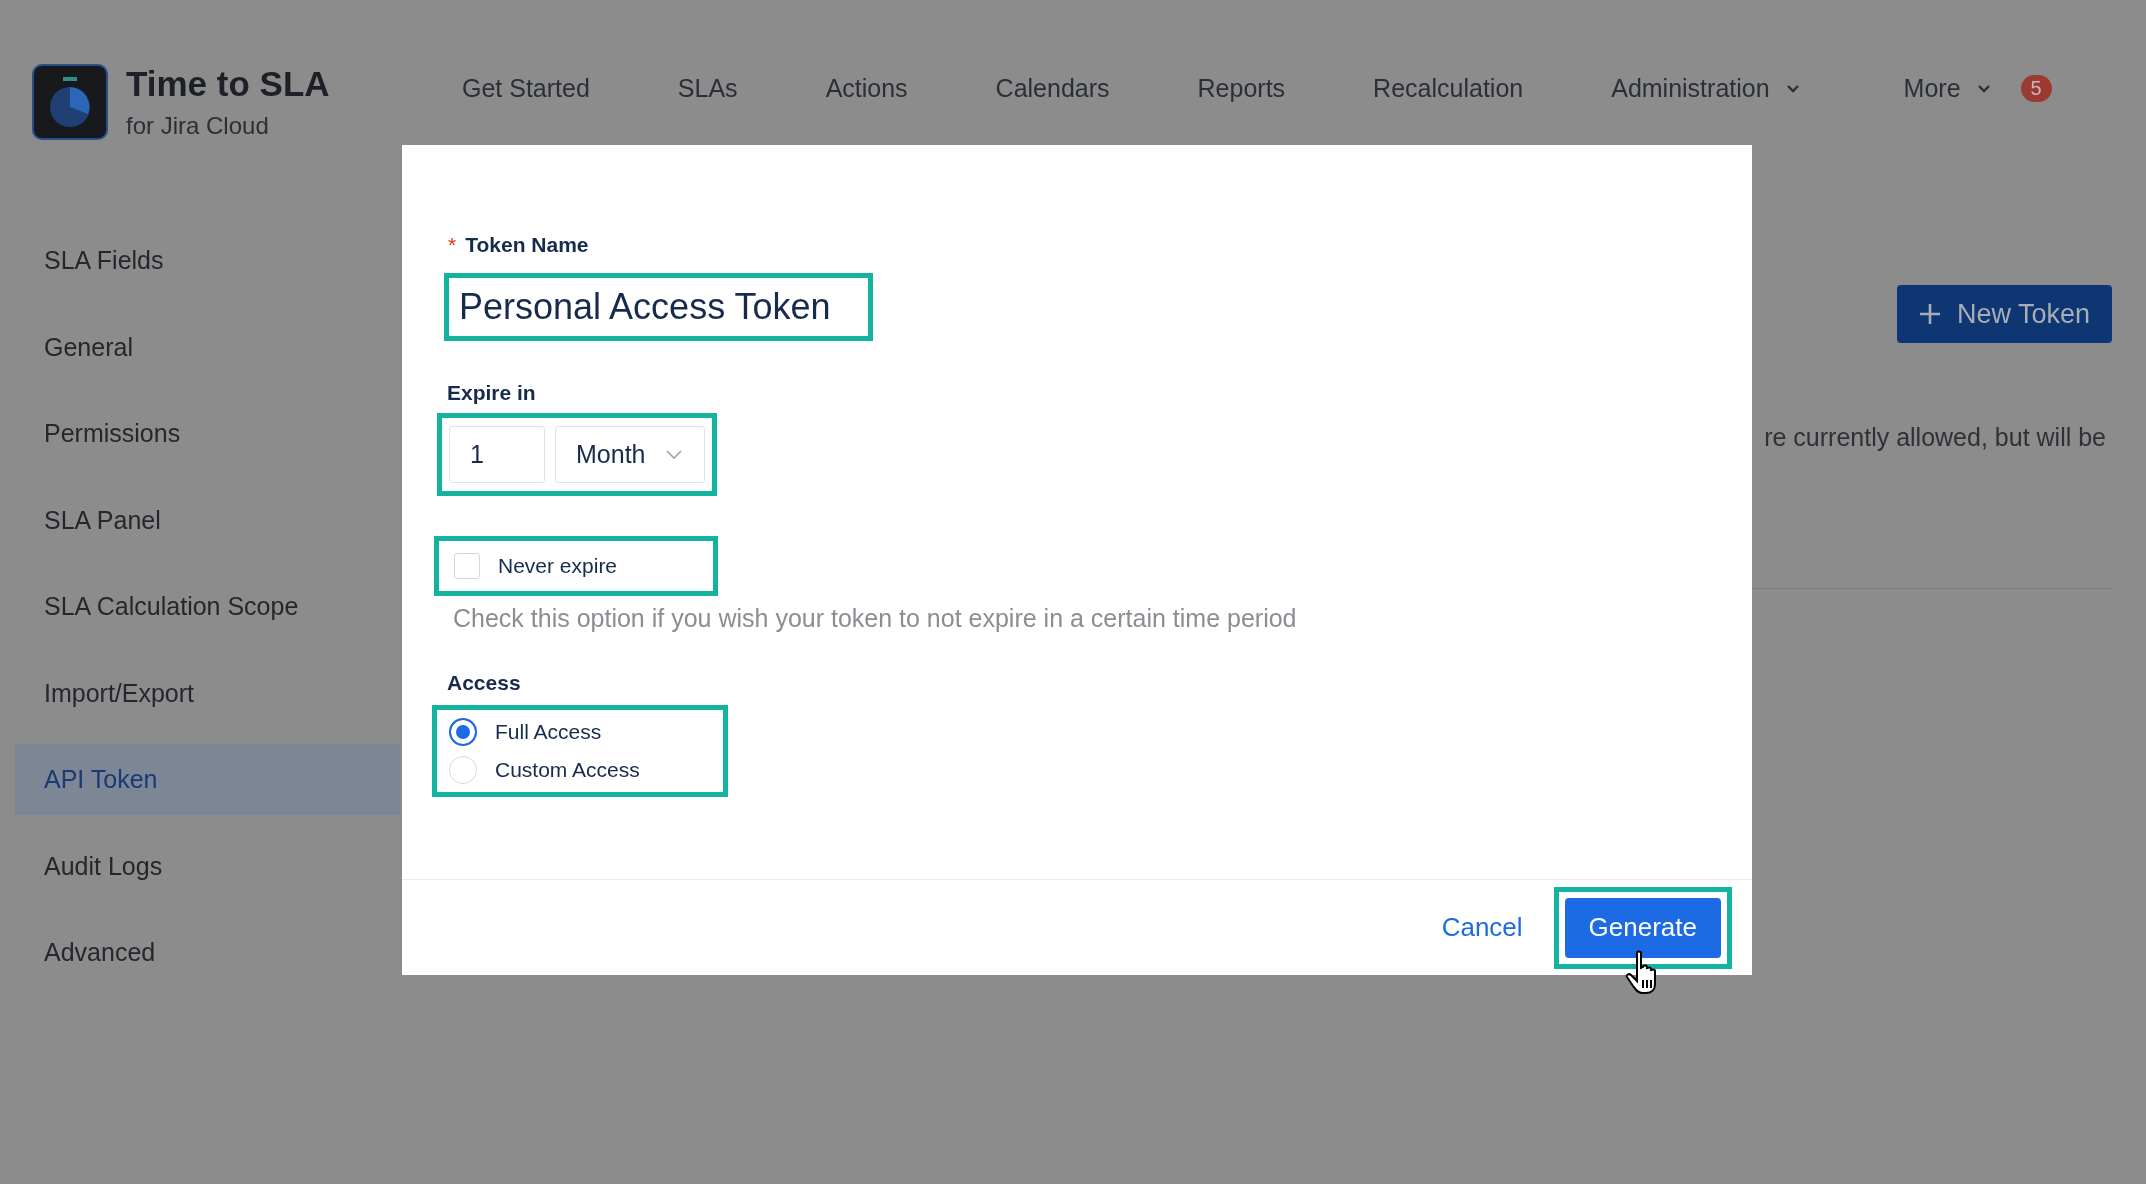  What do you see at coordinates (658, 307) in the screenshot?
I see `token-name-field: Personal Access Token` at bounding box center [658, 307].